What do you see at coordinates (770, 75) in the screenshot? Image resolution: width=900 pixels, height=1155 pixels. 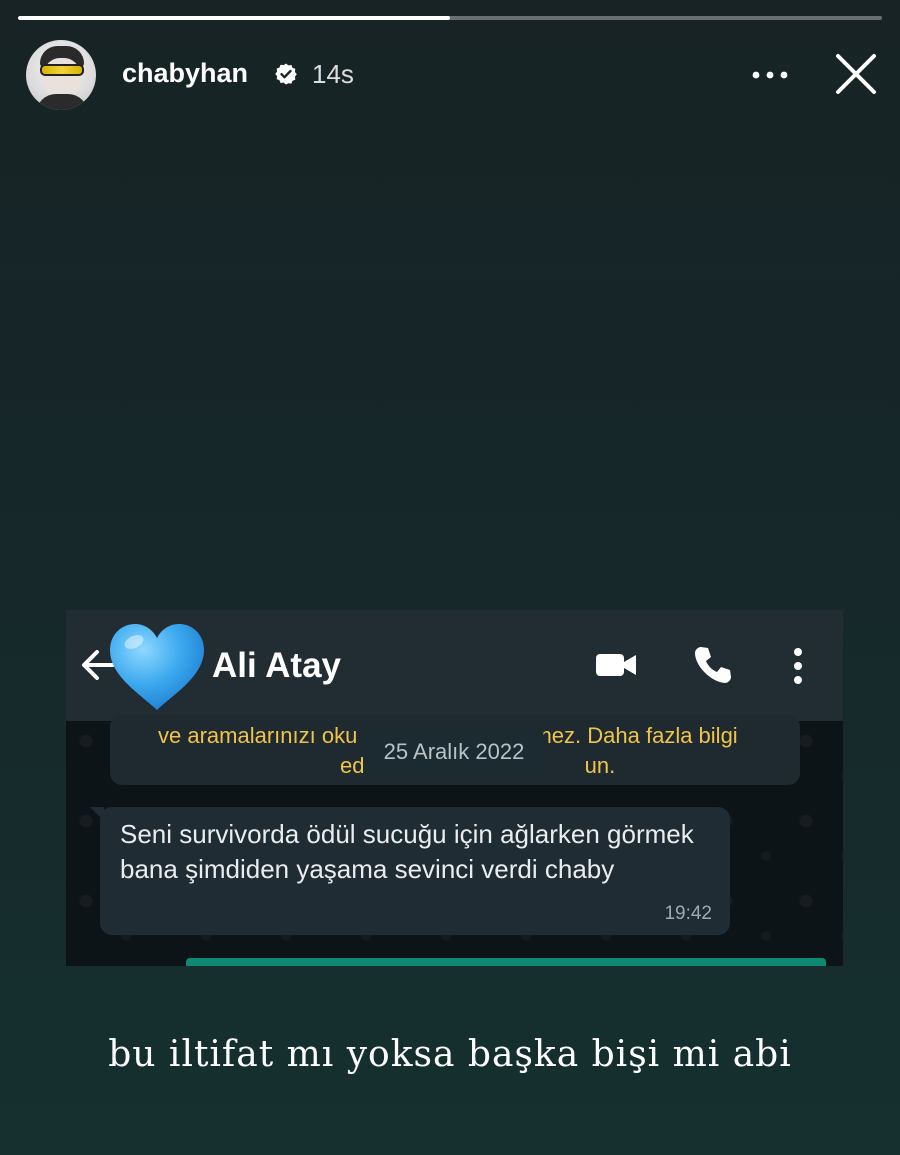 I see `more-options-icon` at bounding box center [770, 75].